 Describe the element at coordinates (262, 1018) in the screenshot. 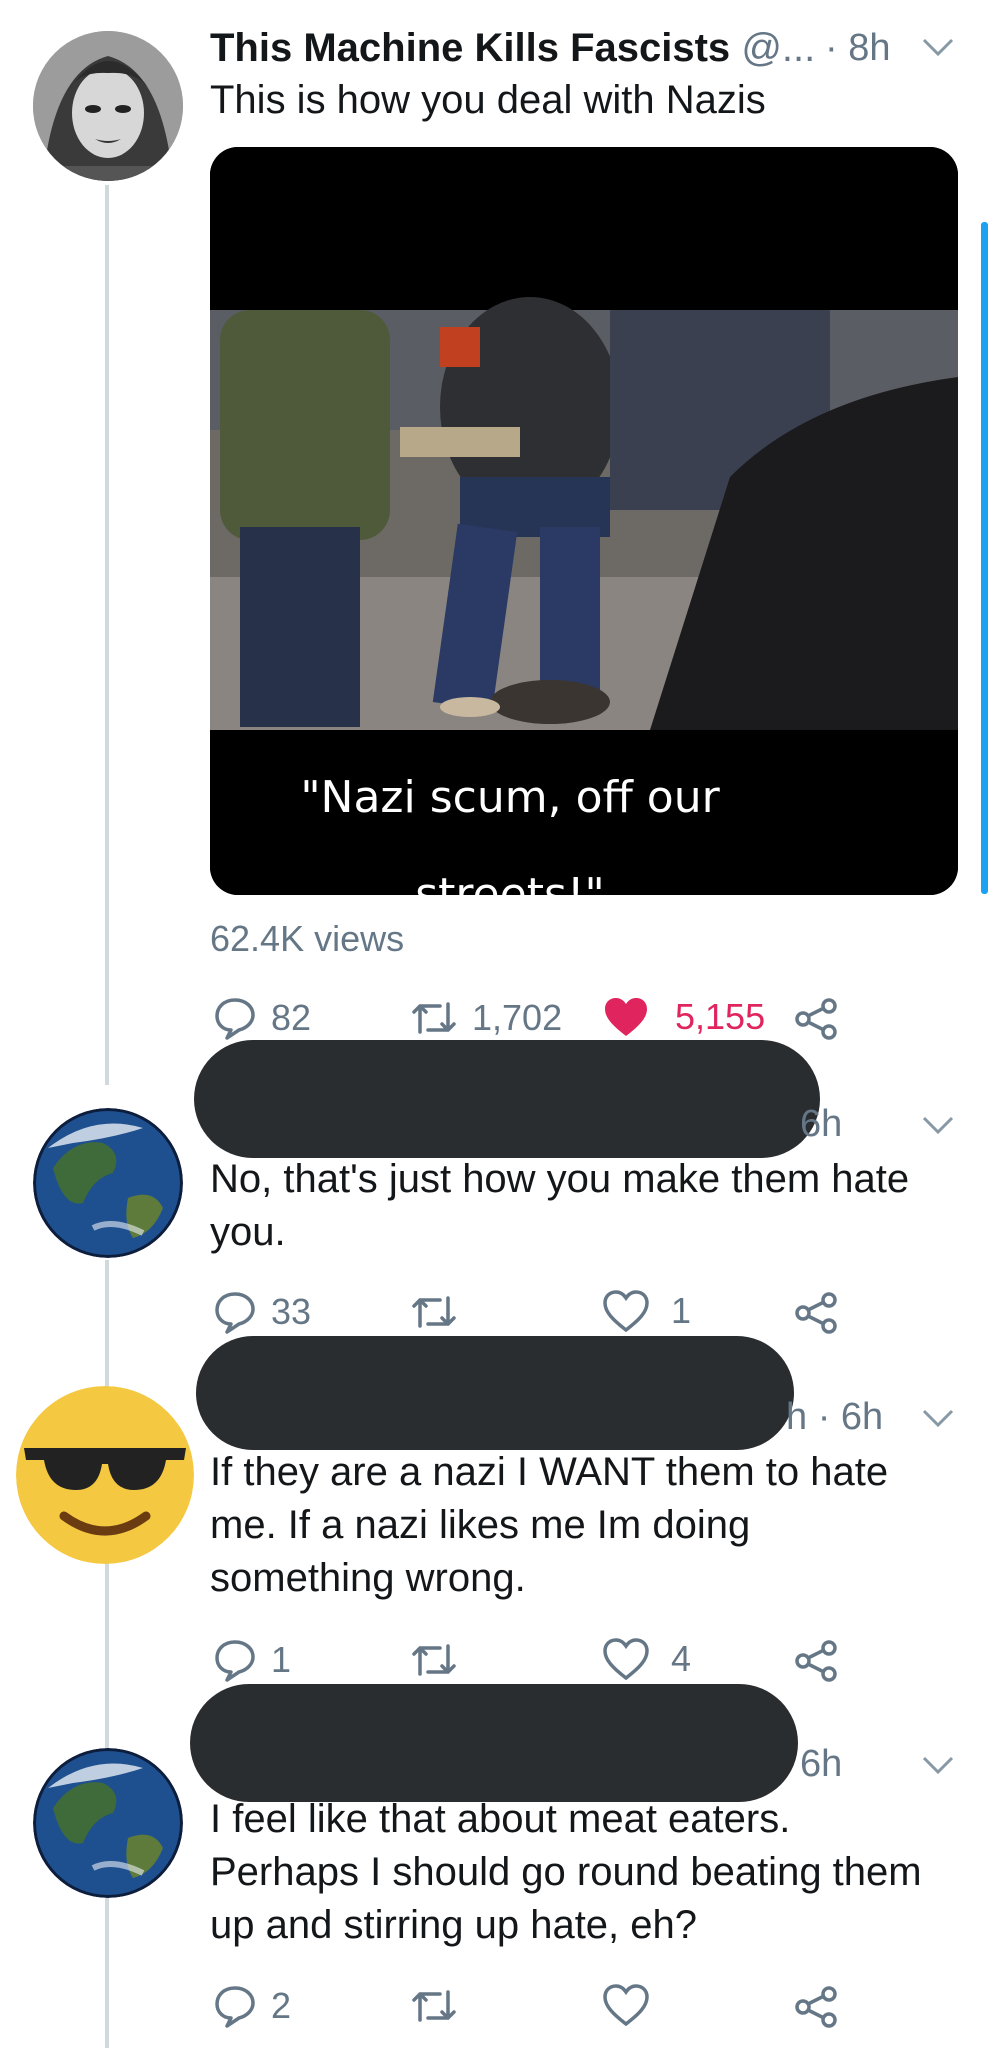

I see `reply-button: 82` at that location.